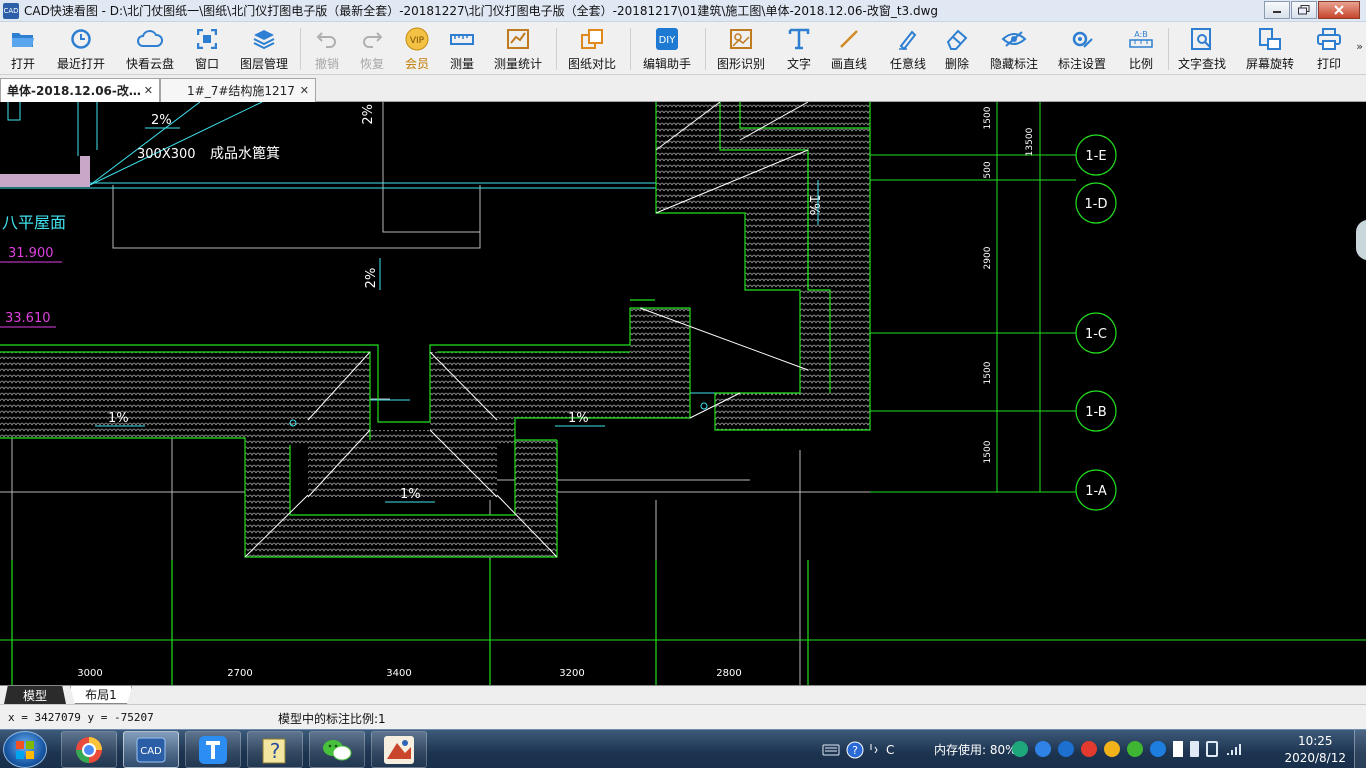 This screenshot has width=1366, height=768. What do you see at coordinates (23, 39) in the screenshot?
I see `folder-open-icon` at bounding box center [23, 39].